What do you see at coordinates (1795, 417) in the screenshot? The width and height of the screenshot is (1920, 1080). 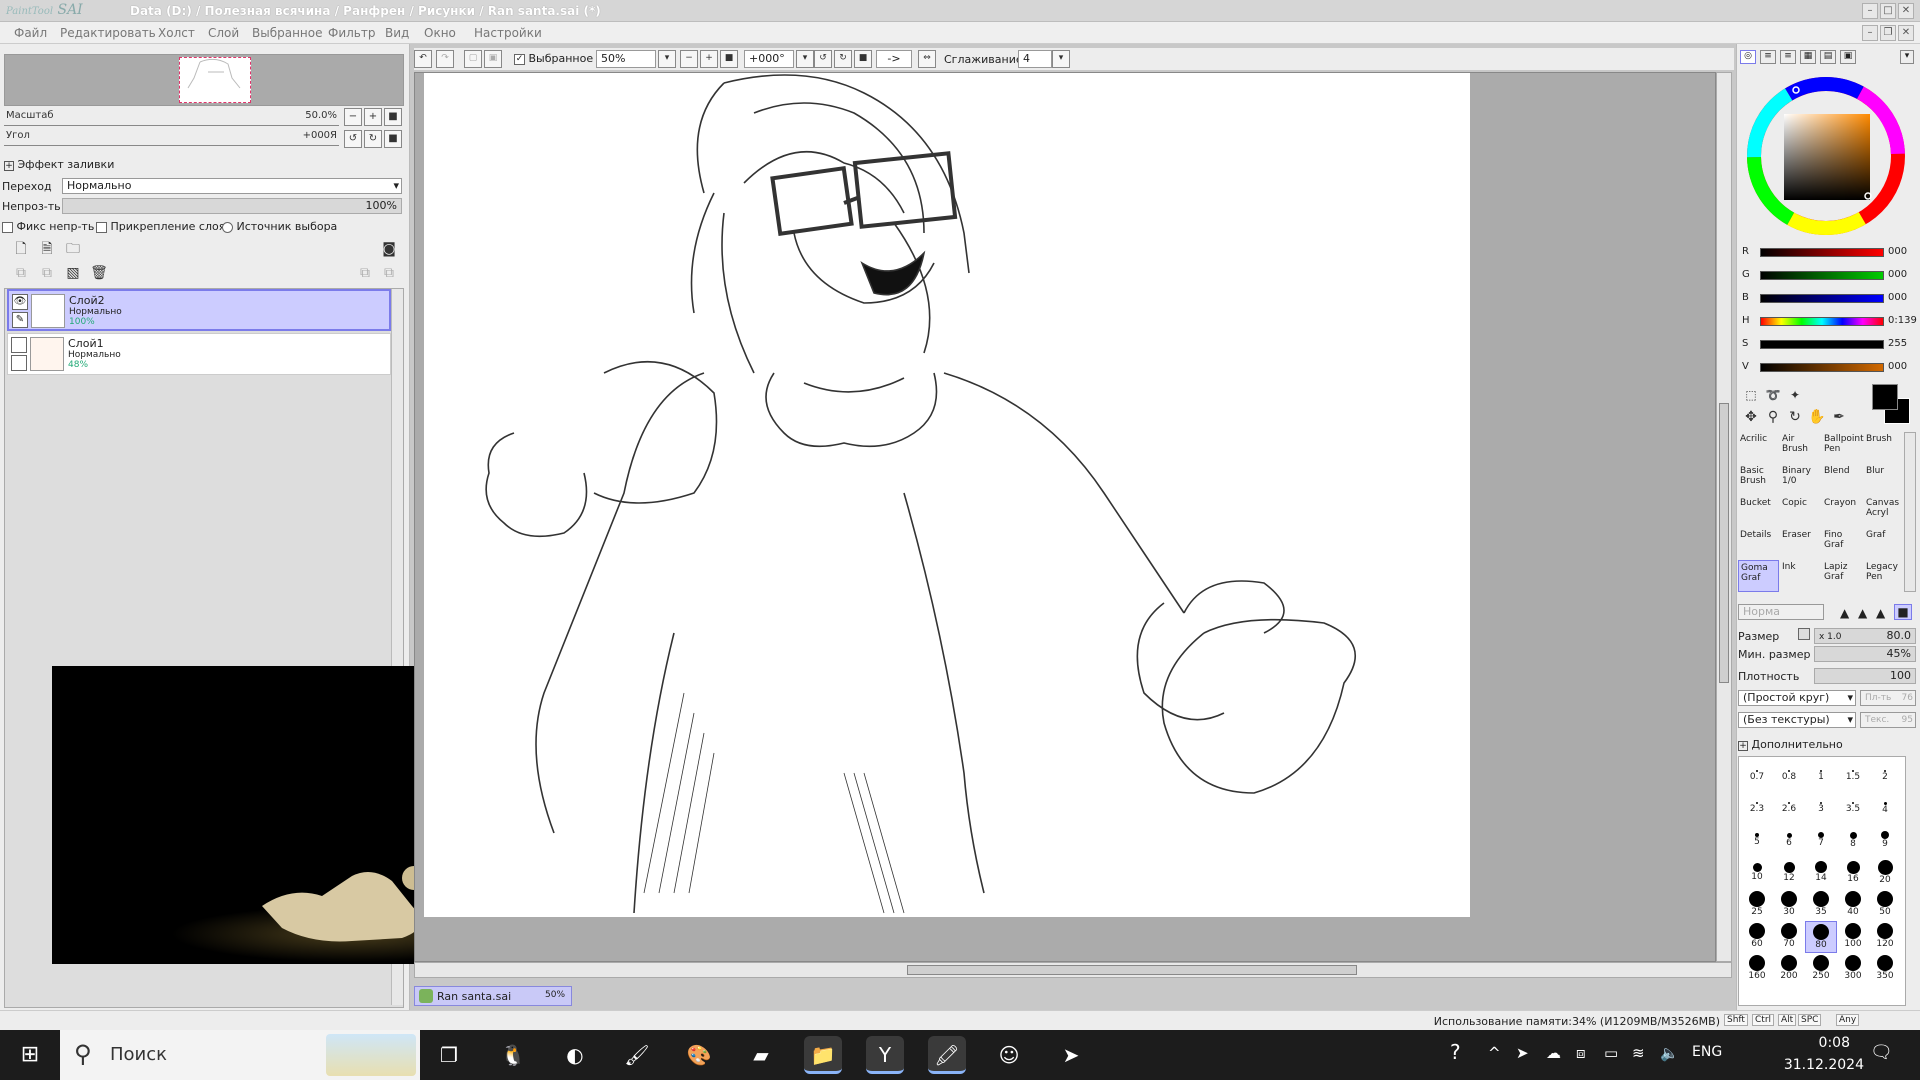 I see `rotate-icon: ↻` at bounding box center [1795, 417].